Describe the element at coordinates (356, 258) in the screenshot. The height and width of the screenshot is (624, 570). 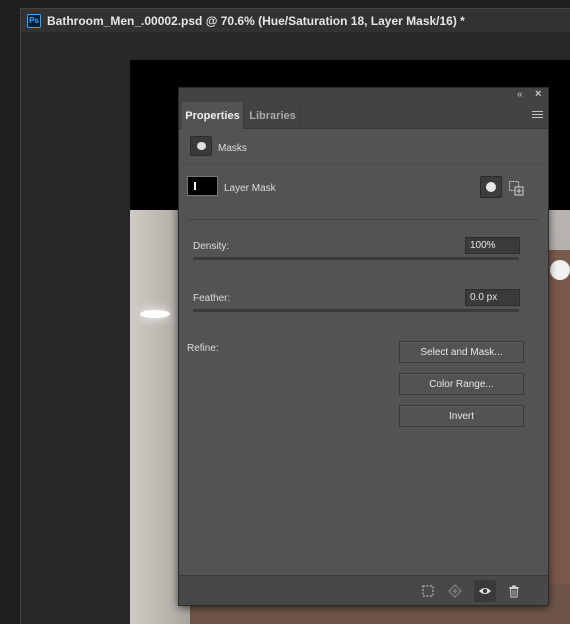
I see `density-slider-track` at that location.